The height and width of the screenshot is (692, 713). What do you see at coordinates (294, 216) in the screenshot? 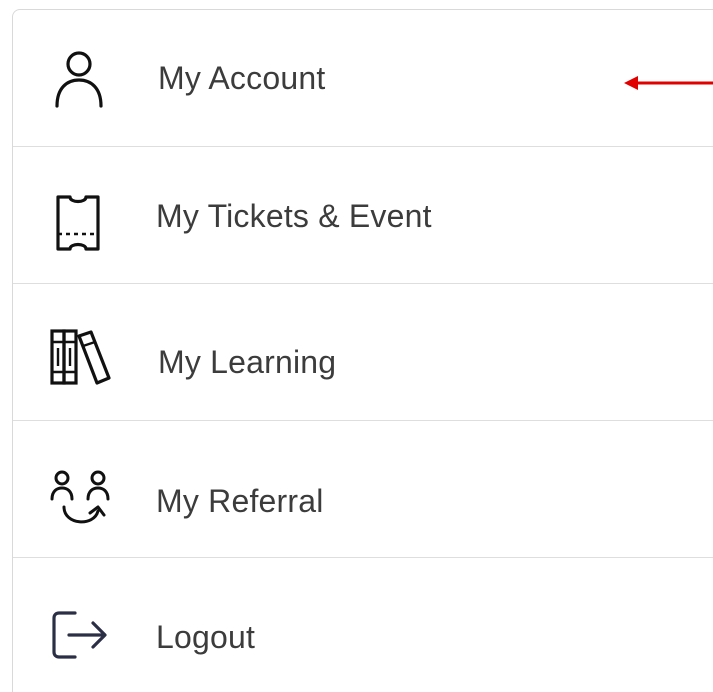
I see `menu-item-label: My Tickets & Event` at bounding box center [294, 216].